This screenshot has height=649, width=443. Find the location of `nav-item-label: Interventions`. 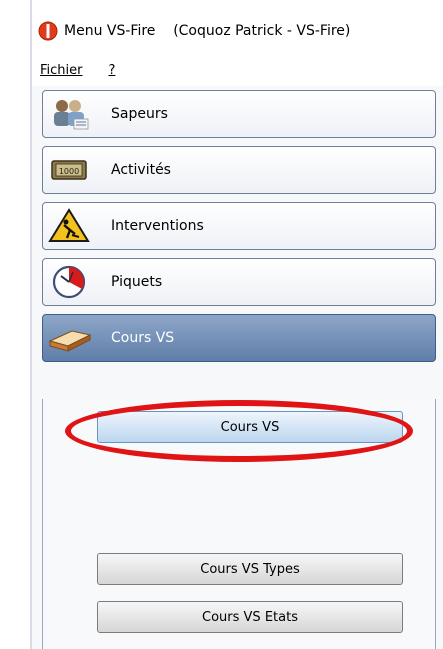

nav-item-label: Interventions is located at coordinates (157, 226).